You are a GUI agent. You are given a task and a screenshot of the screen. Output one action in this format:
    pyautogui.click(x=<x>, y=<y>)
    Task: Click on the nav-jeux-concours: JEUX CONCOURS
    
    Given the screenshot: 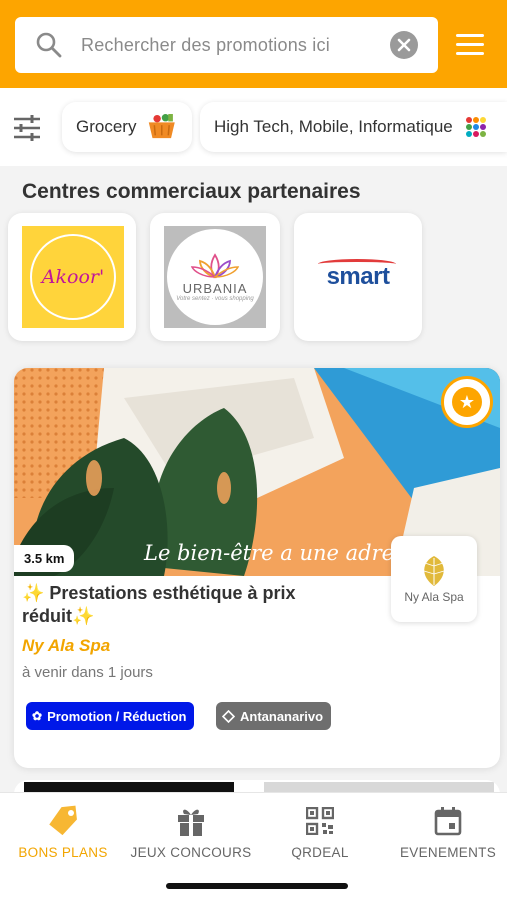 What is the action you would take?
    pyautogui.click(x=191, y=831)
    